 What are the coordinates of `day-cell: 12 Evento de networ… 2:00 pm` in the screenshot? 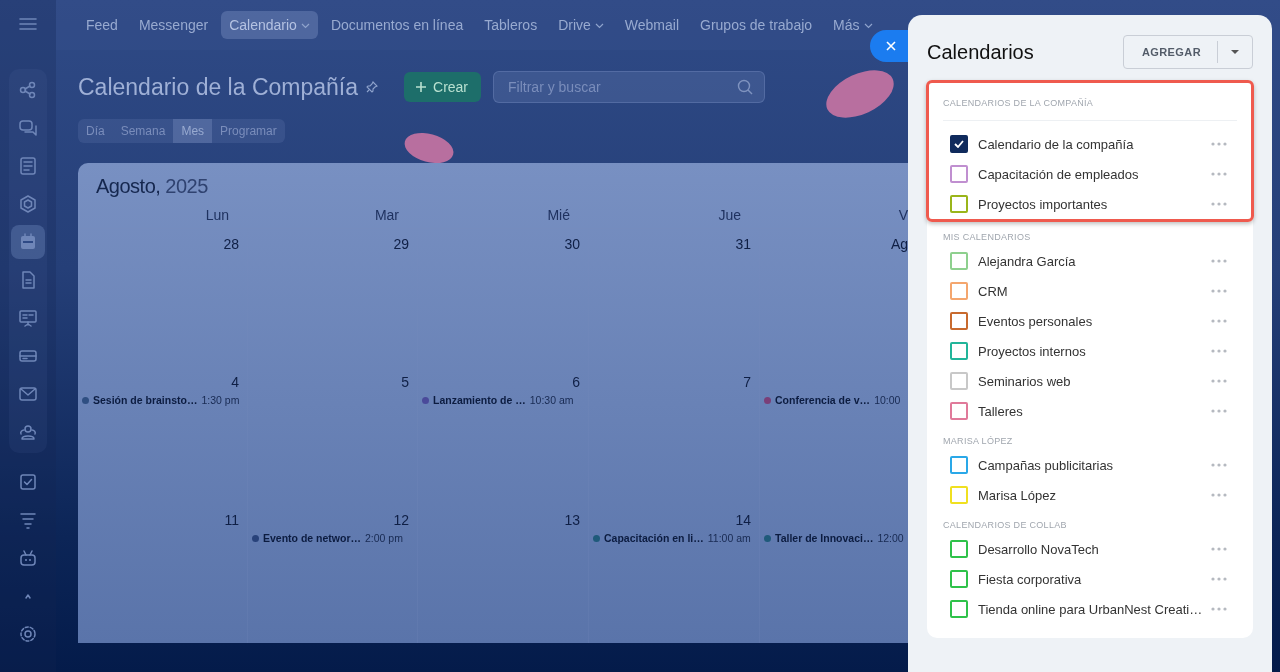 It's located at (333, 574).